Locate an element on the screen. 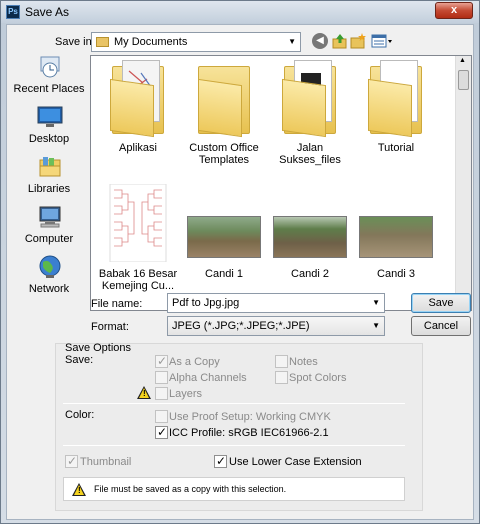 The image size is (480, 524). place-label: Recent Places is located at coordinates (49, 89).